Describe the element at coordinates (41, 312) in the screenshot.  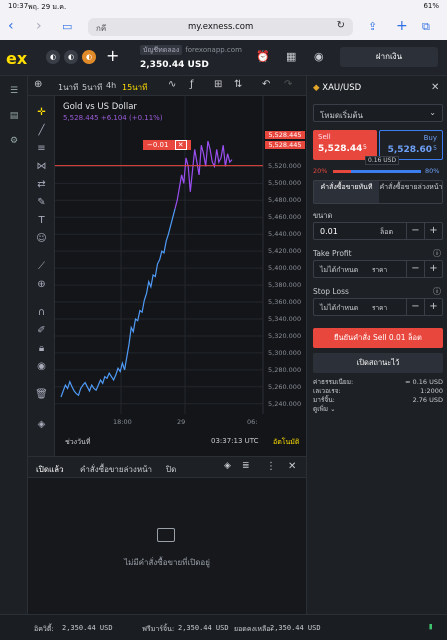
I see `magnet-icon: ∩` at that location.